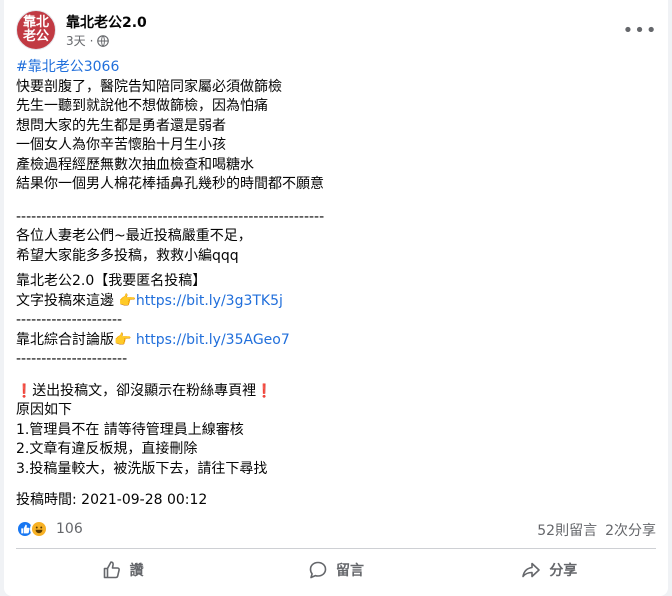 This screenshot has height=596, width=672. Describe the element at coordinates (130, 429) in the screenshot. I see `reason-item: 1.管理員不在 請等待管理員上線審核` at that location.